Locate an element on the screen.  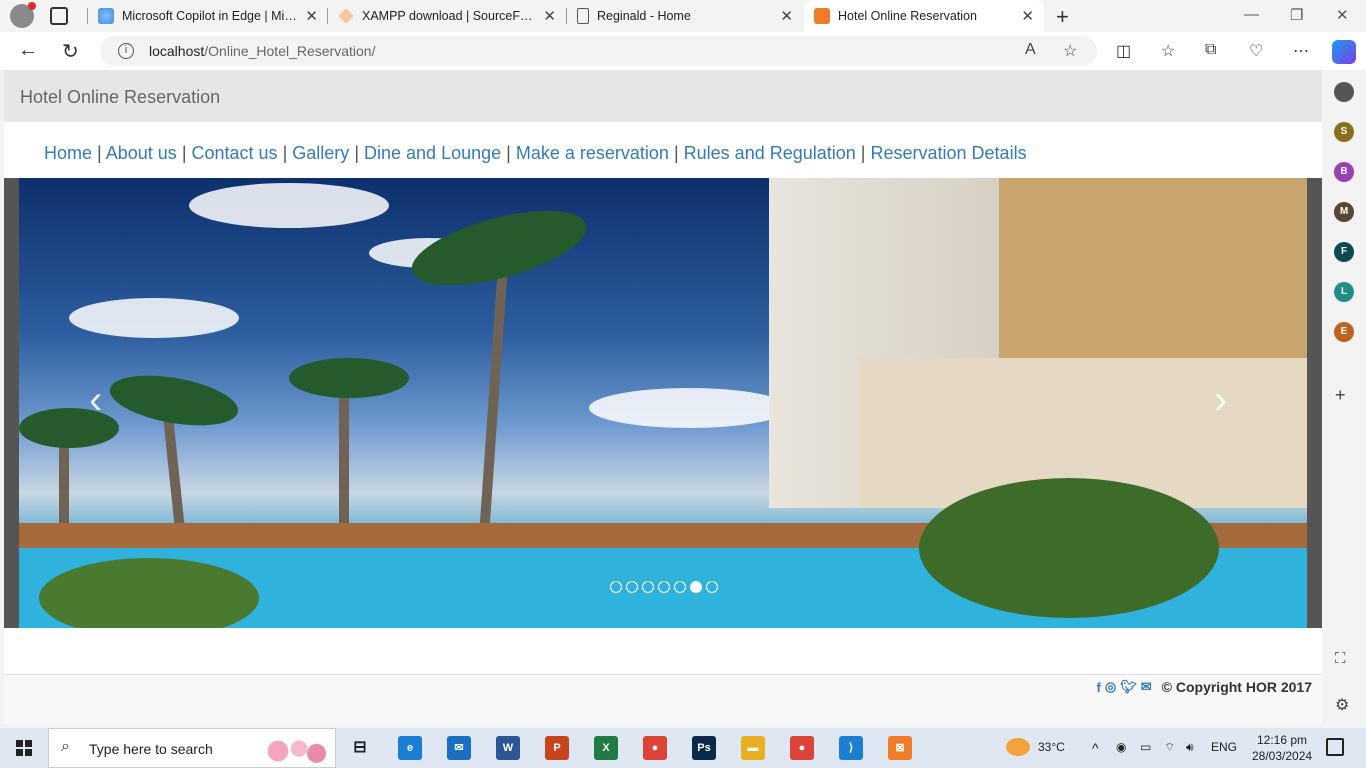
minimize-button: — is located at coordinates (1251, 14).